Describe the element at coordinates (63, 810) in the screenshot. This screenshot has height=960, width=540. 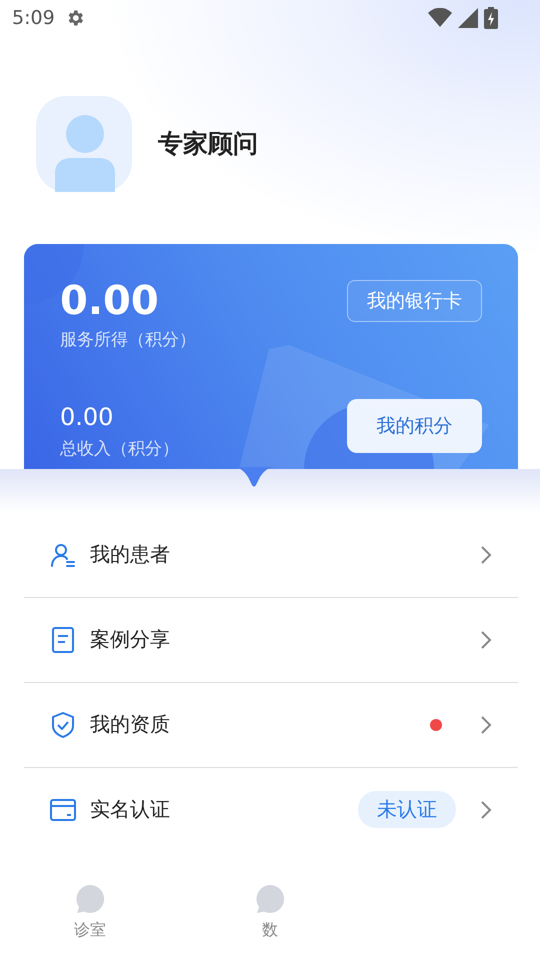
I see `card-icon` at that location.